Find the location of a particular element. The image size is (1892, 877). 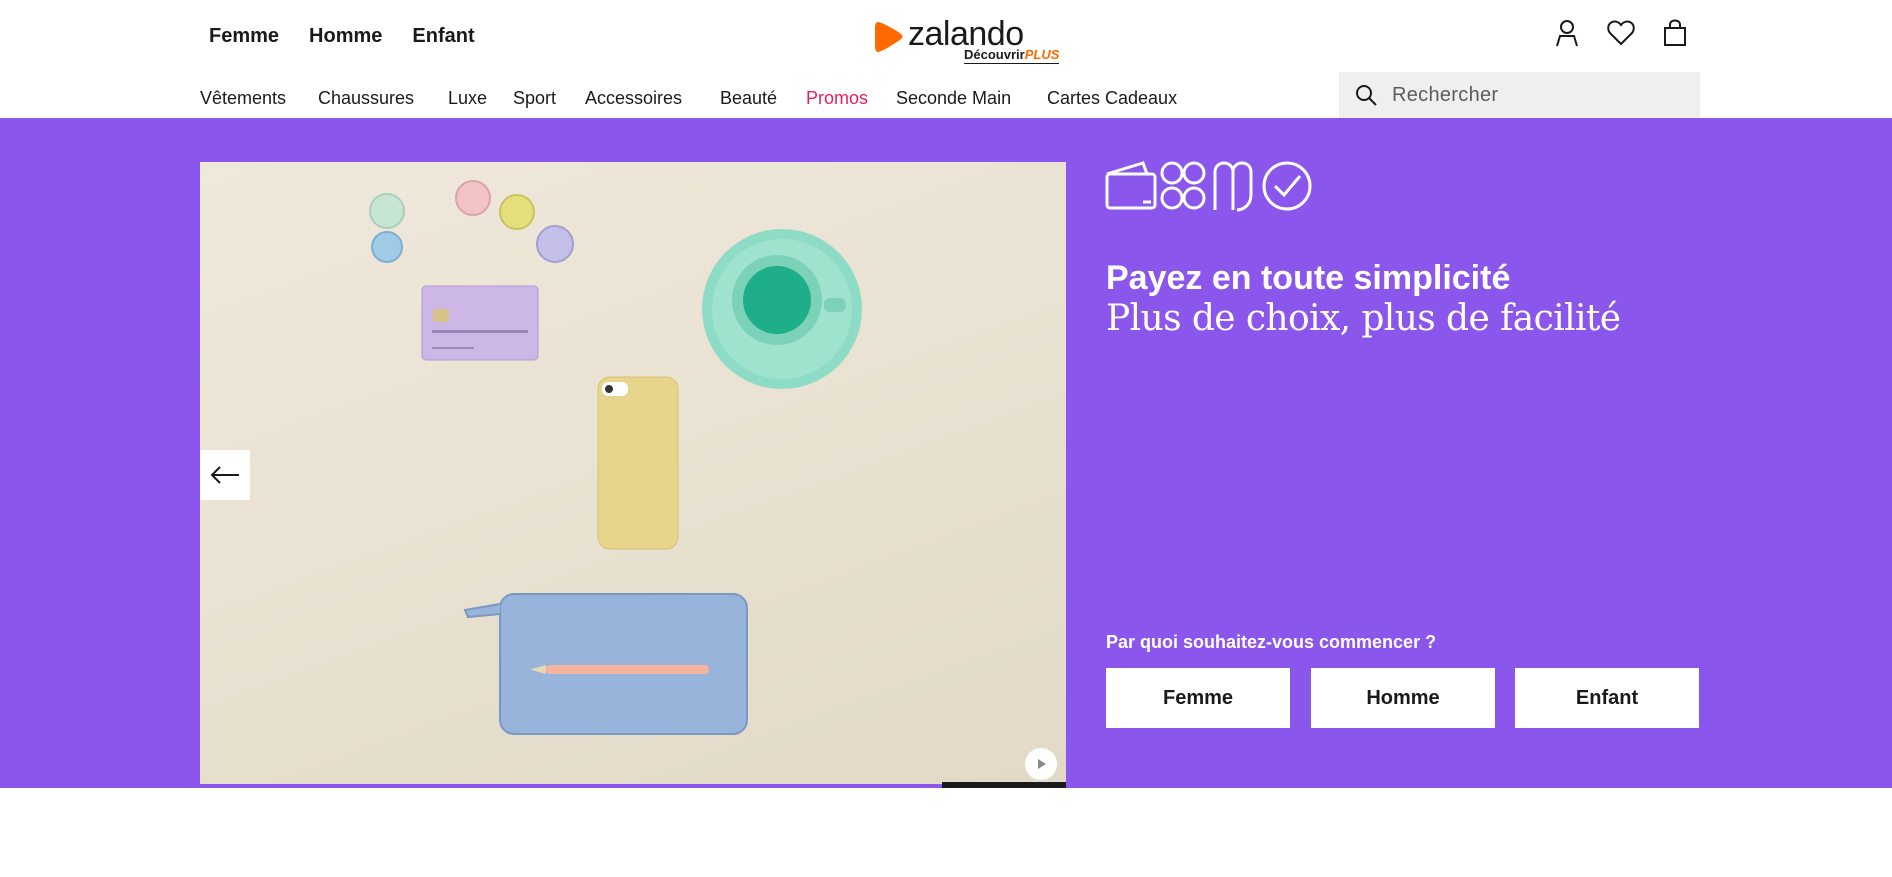

cta-enfant-button: Enfant is located at coordinates (1607, 698).